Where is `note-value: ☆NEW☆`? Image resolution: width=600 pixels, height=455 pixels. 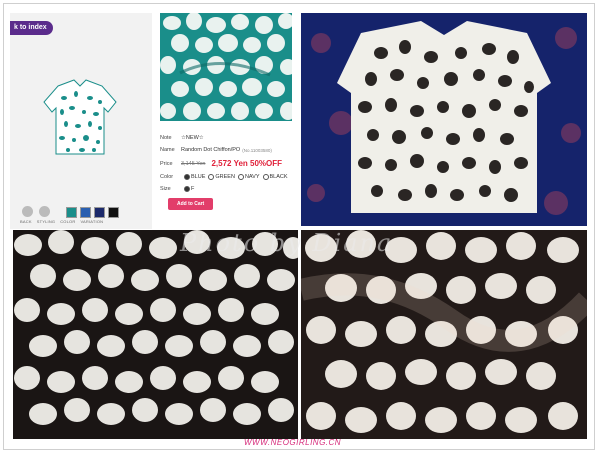
note-value: ☆NEW☆ is located at coordinates (192, 138).